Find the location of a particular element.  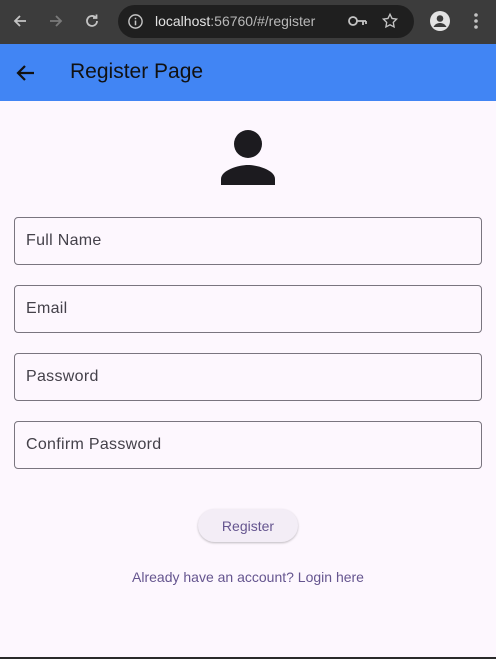

reload-icon is located at coordinates (92, 21).